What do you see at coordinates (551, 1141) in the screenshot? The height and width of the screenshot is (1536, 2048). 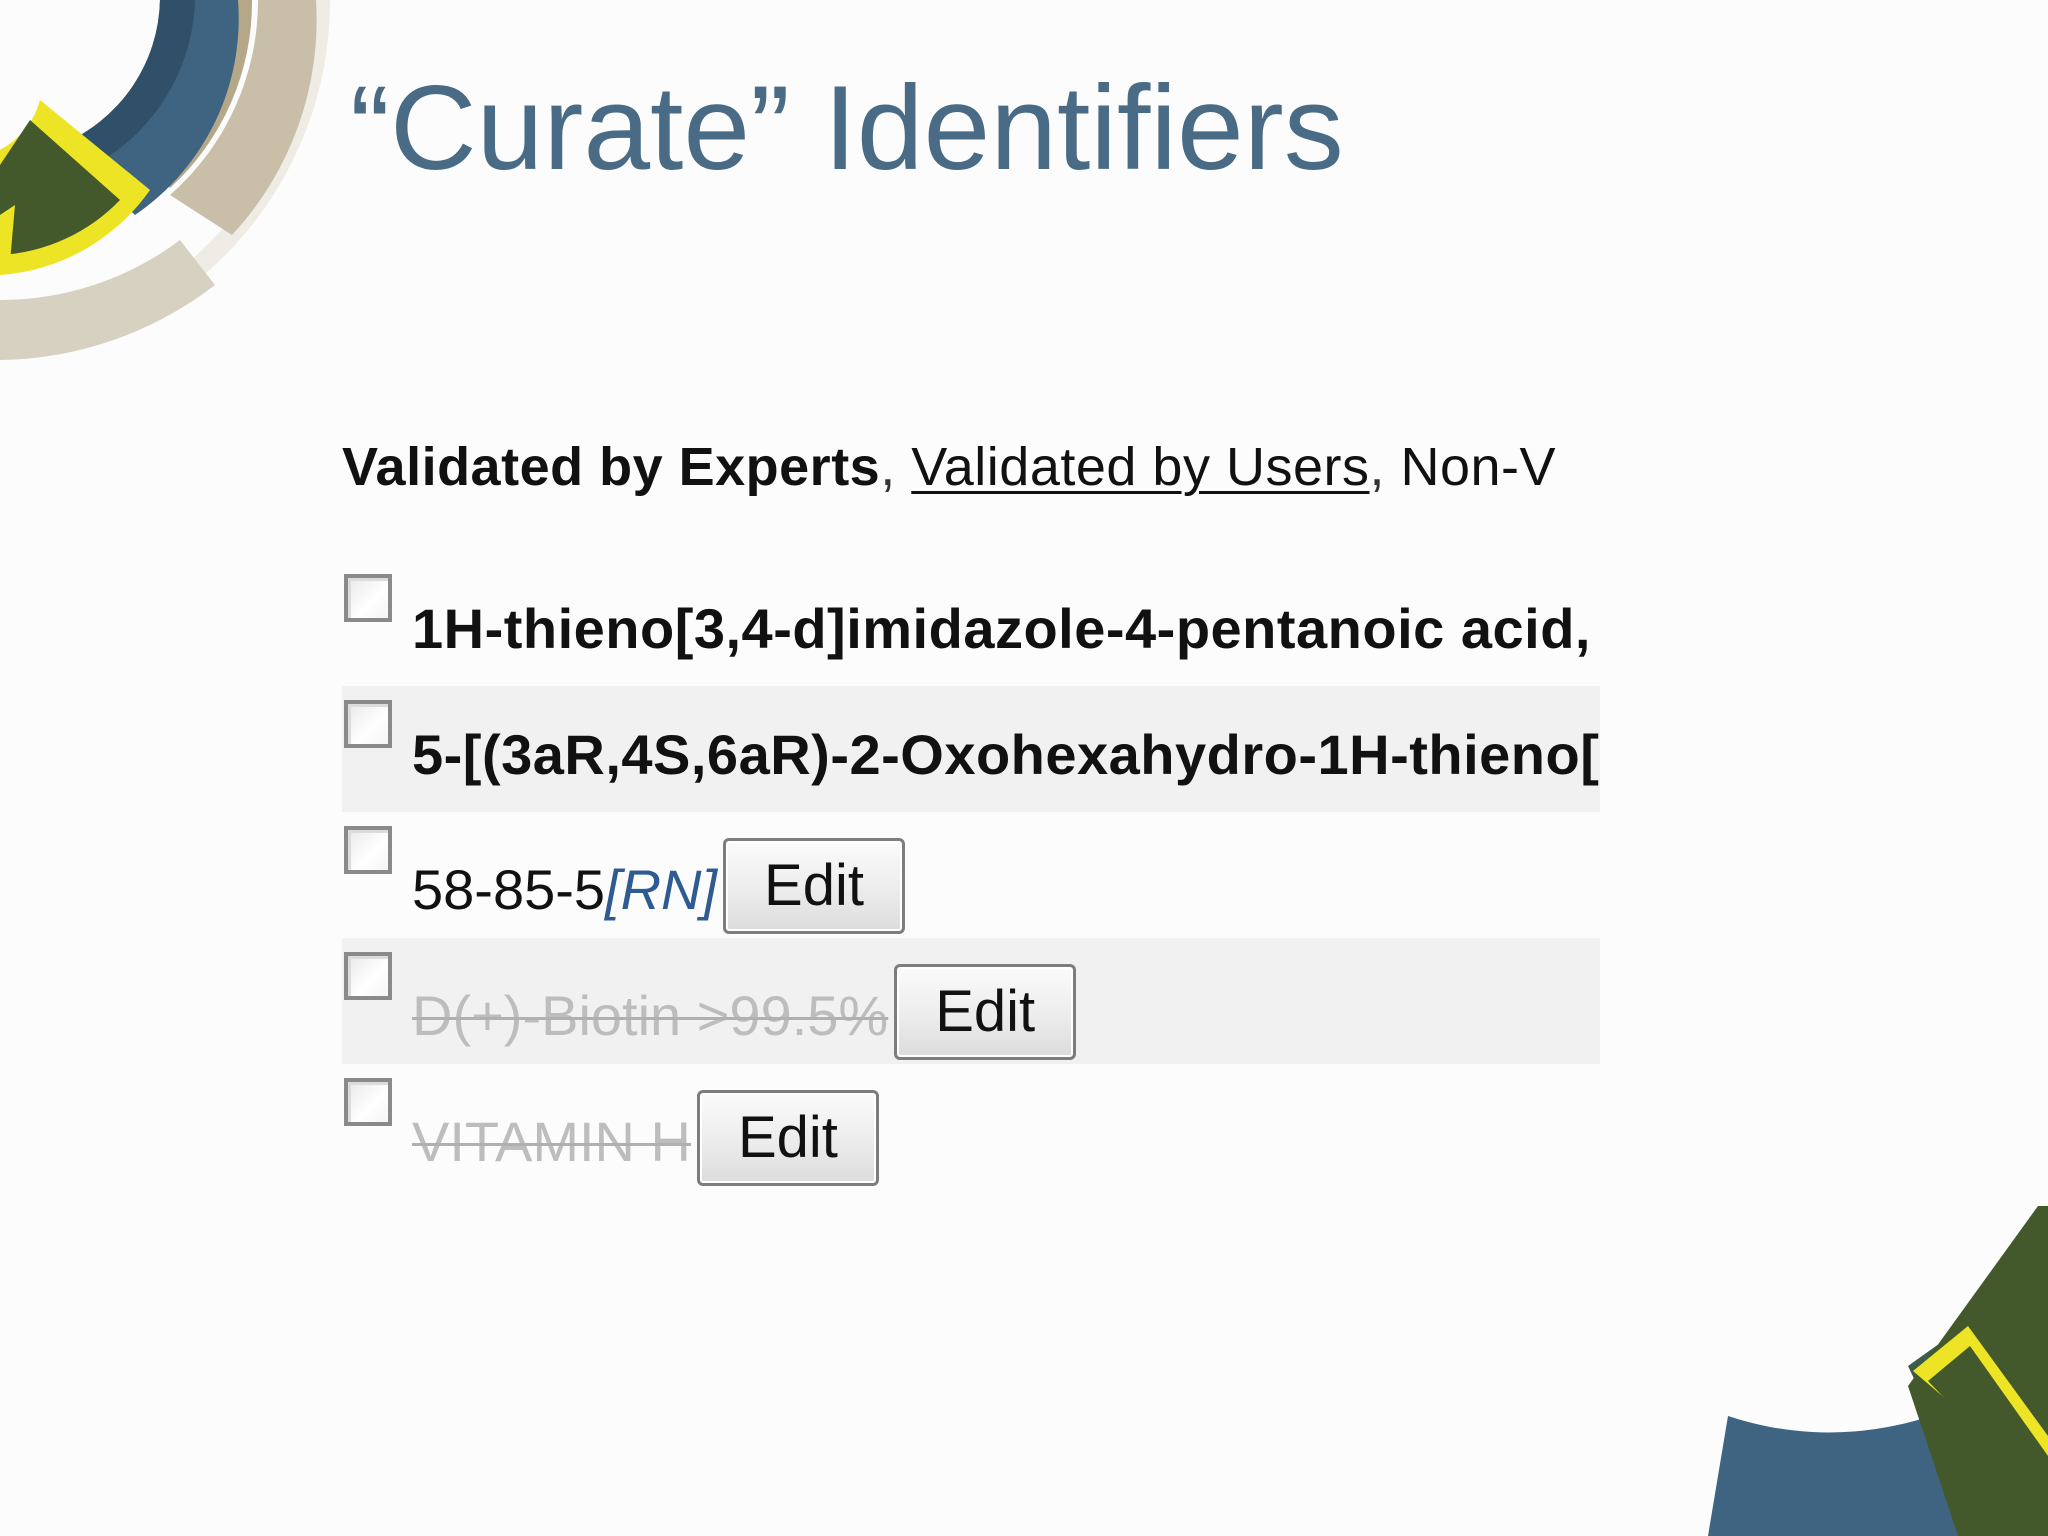 I see `identifier-text-struck: VITAMIN H` at bounding box center [551, 1141].